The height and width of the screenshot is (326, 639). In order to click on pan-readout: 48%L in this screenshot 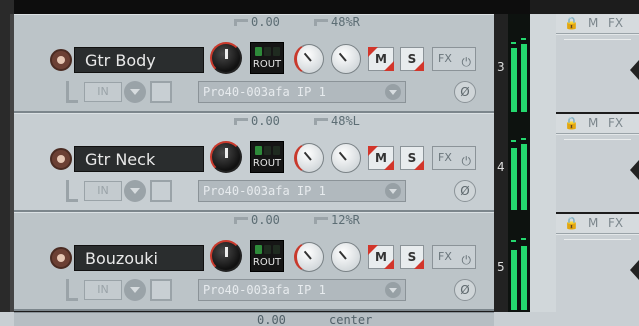, I will do `click(337, 121)`.